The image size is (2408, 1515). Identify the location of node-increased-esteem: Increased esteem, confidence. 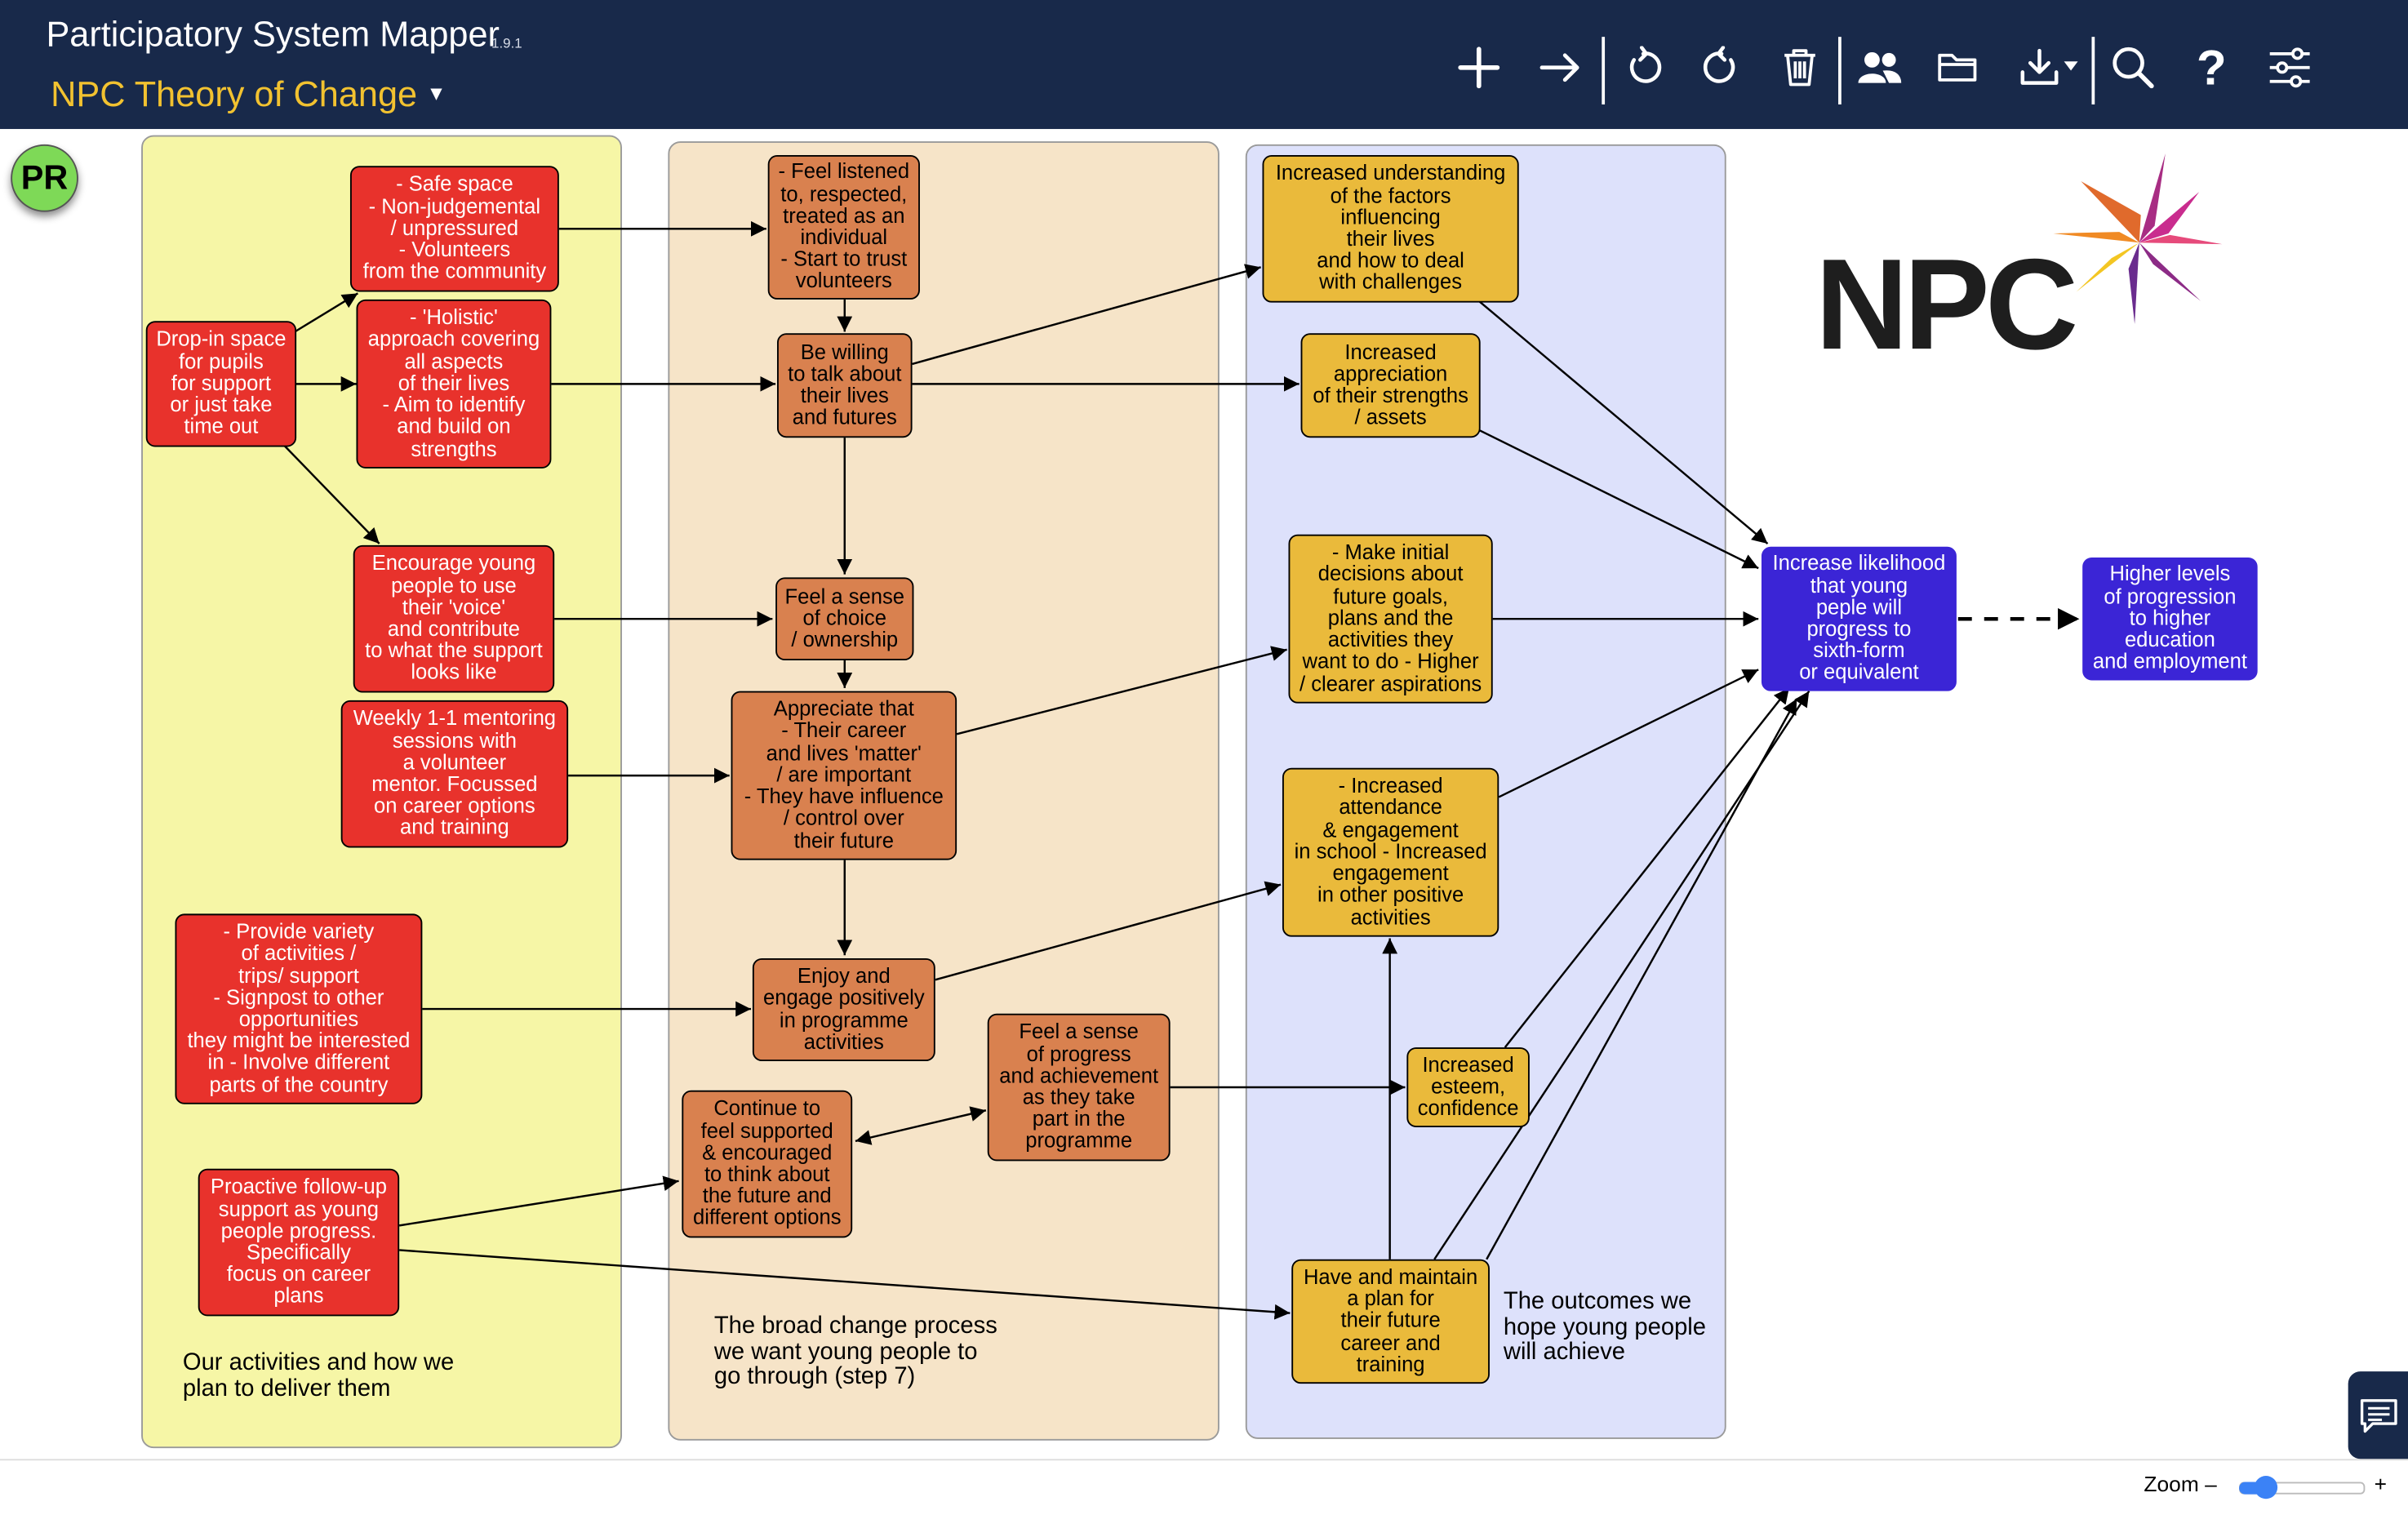
(1468, 1087).